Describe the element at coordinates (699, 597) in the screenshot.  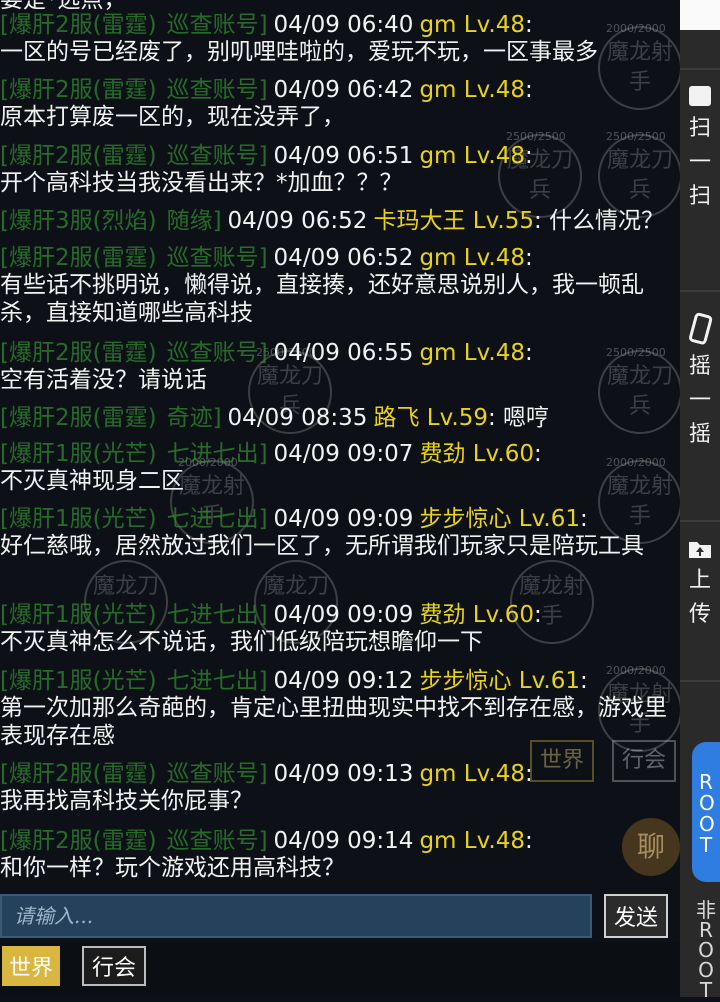
I see `upload-label: 上传` at that location.